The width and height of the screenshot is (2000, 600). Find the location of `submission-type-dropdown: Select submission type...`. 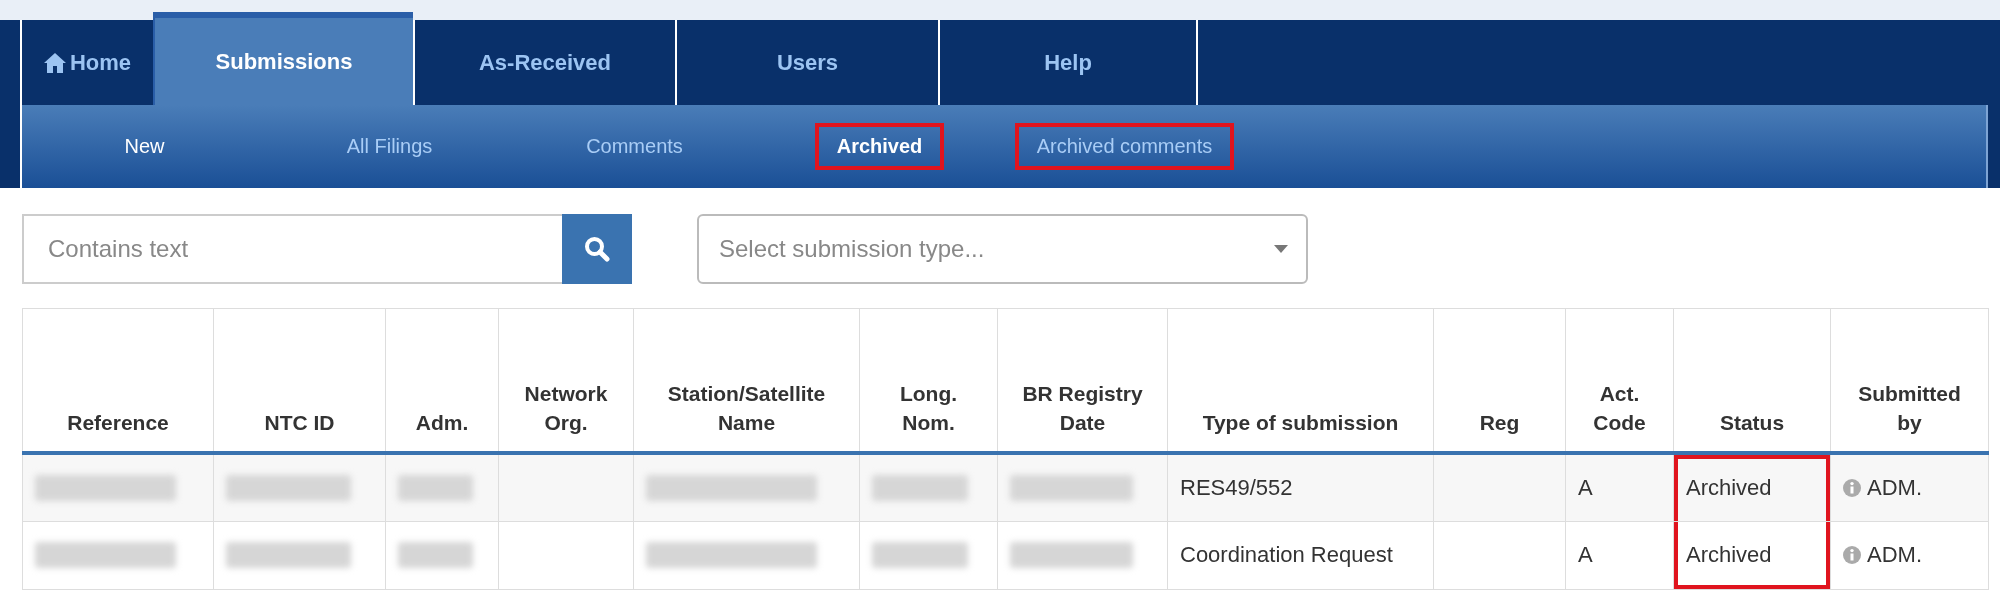

submission-type-dropdown: Select submission type... is located at coordinates (1002, 249).